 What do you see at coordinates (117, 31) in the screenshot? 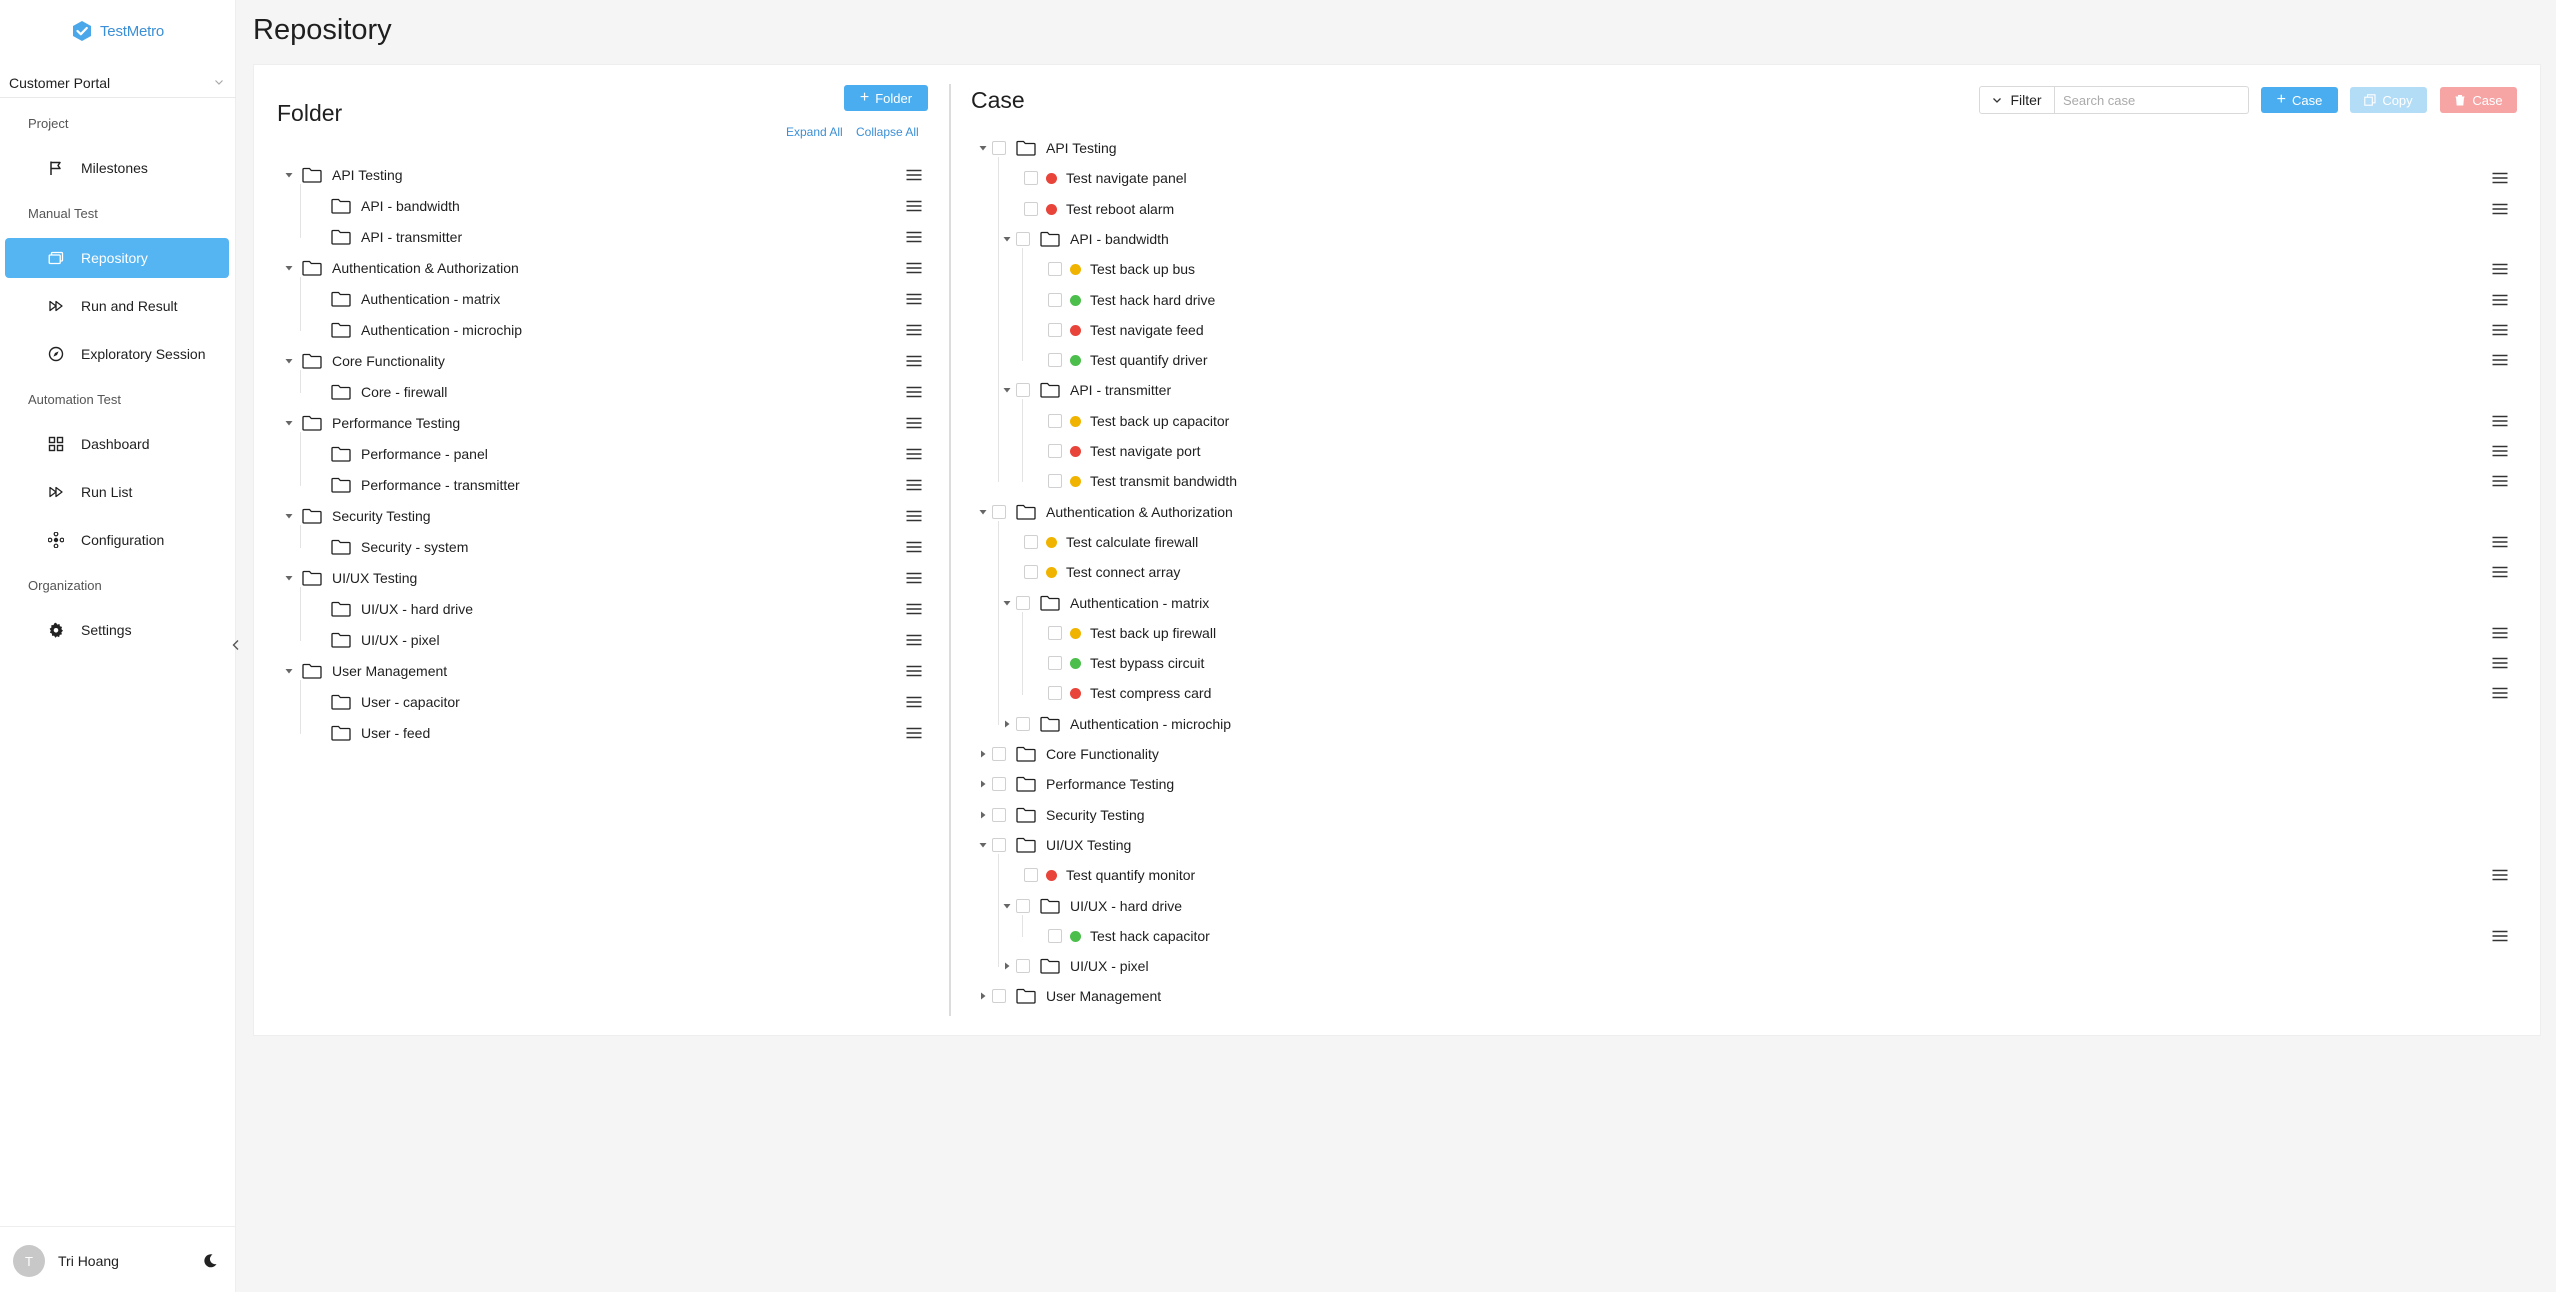
I see `logo: TestMetro` at bounding box center [117, 31].